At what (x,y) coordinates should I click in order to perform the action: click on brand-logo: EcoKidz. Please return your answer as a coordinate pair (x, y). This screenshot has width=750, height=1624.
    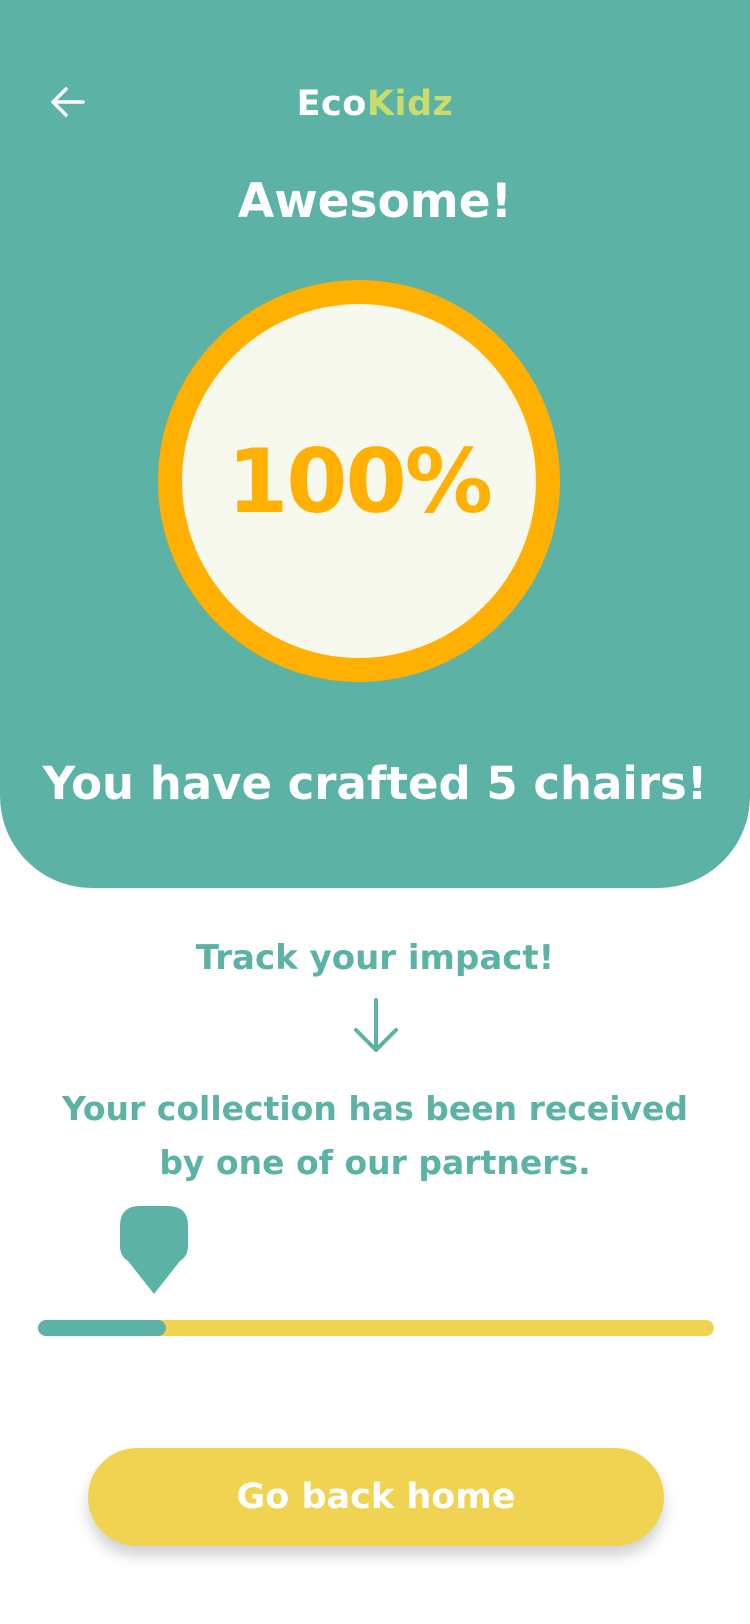
    Looking at the image, I should click on (375, 104).